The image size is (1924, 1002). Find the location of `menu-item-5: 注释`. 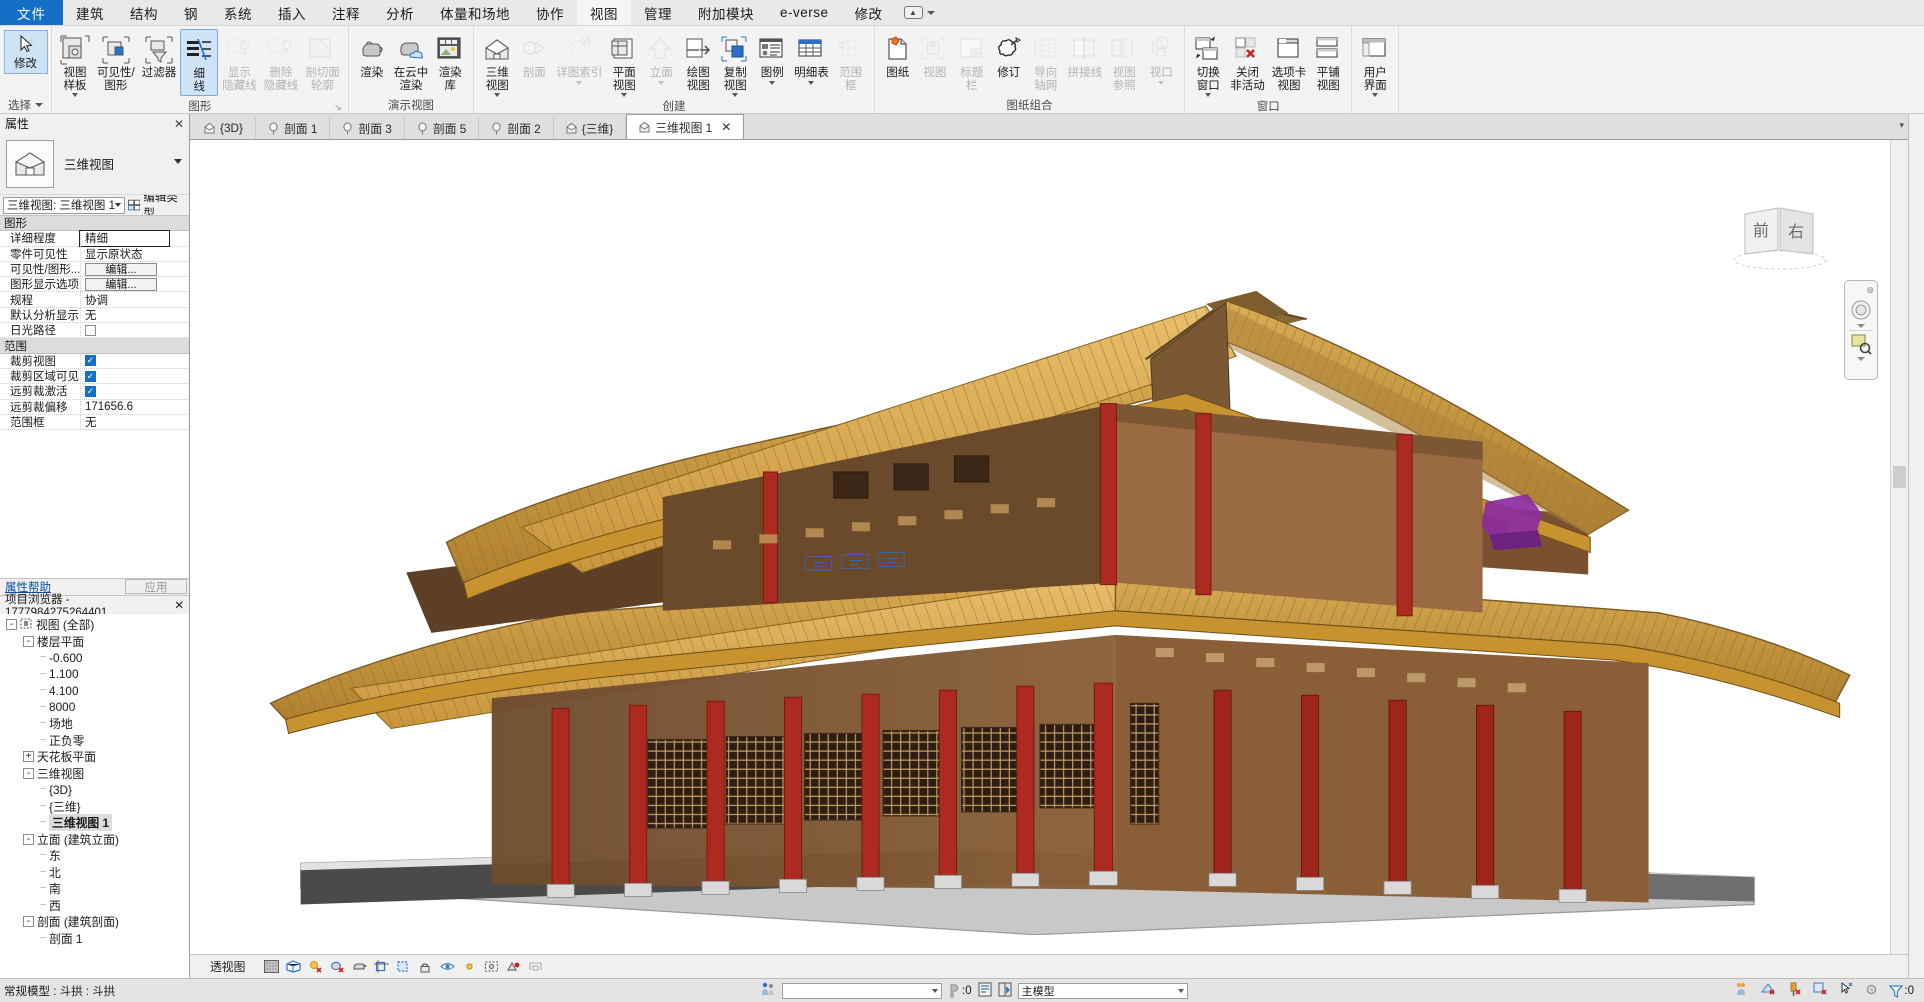

menu-item-5: 注释 is located at coordinates (346, 12).